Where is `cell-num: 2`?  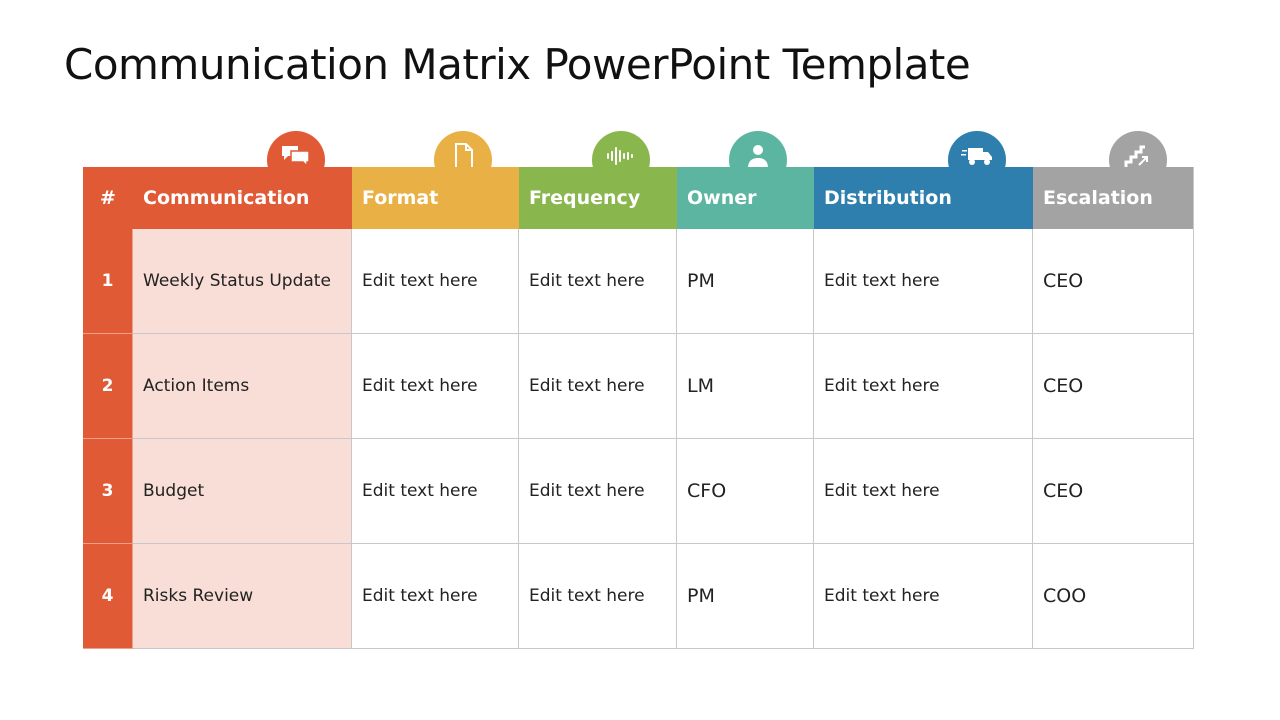
cell-num: 2 is located at coordinates (108, 386).